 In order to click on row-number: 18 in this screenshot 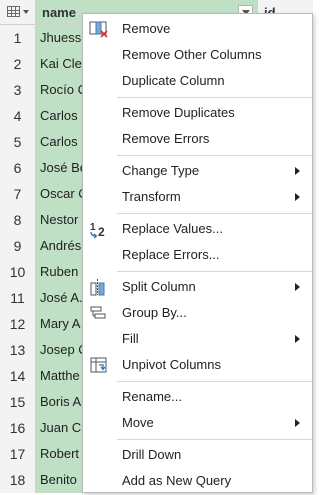, I will do `click(18, 480)`.